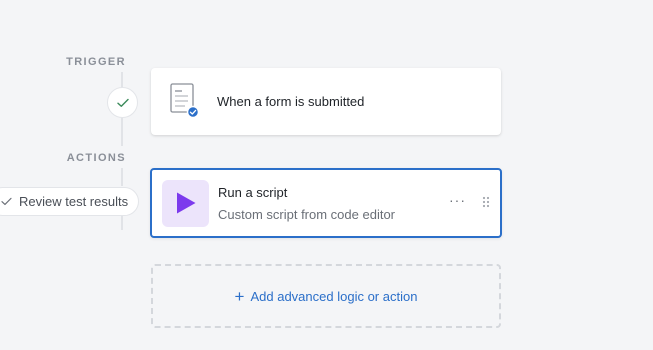 The height and width of the screenshot is (350, 653). I want to click on trigger-step-title: When a form is submitted, so click(291, 101).